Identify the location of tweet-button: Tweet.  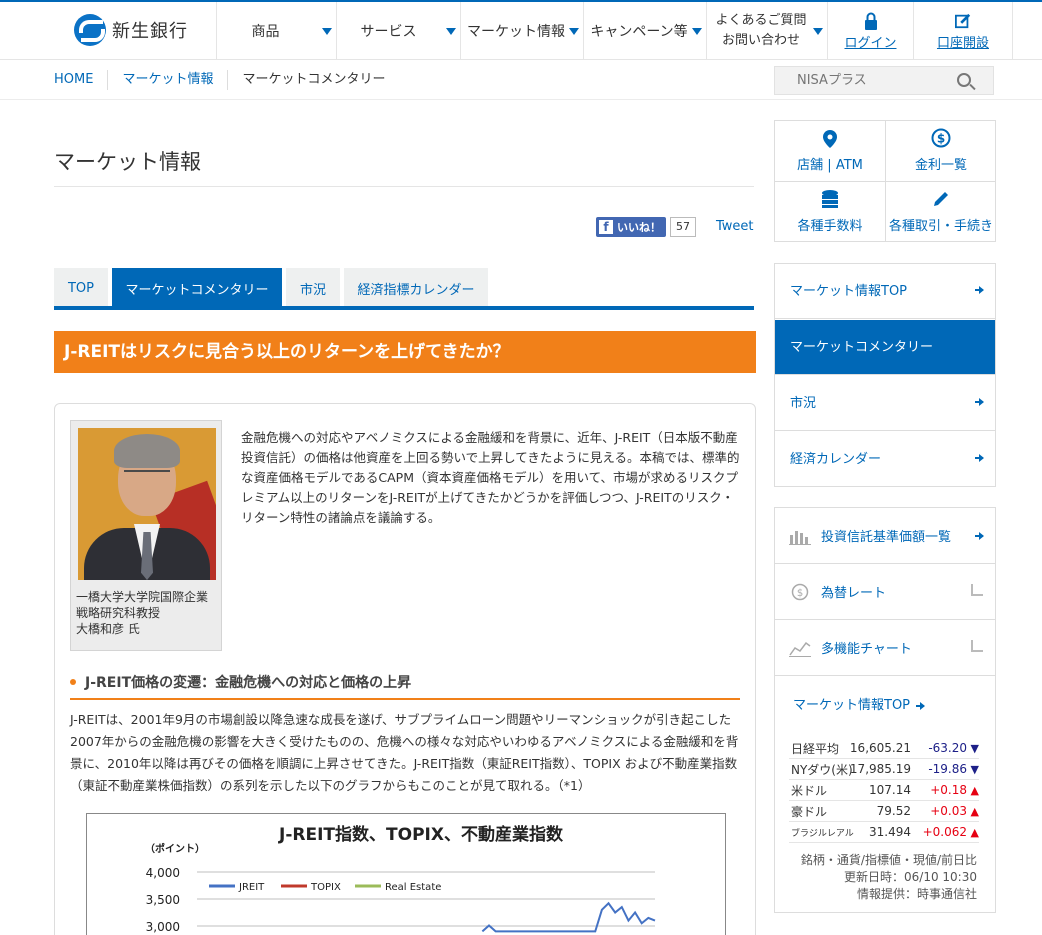
(735, 226).